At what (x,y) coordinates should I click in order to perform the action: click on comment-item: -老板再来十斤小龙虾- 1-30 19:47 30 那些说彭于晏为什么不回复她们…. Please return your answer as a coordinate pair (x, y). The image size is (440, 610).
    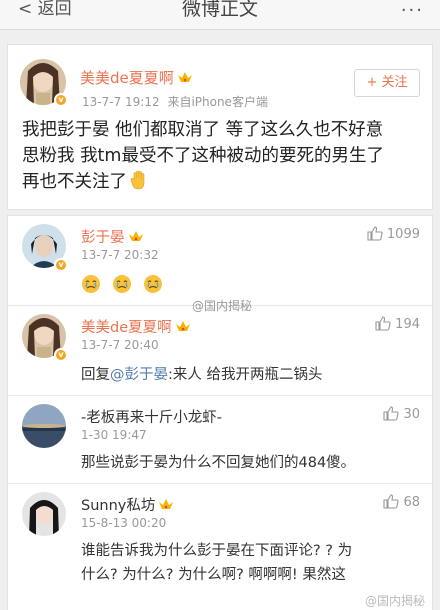
    Looking at the image, I should click on (220, 440).